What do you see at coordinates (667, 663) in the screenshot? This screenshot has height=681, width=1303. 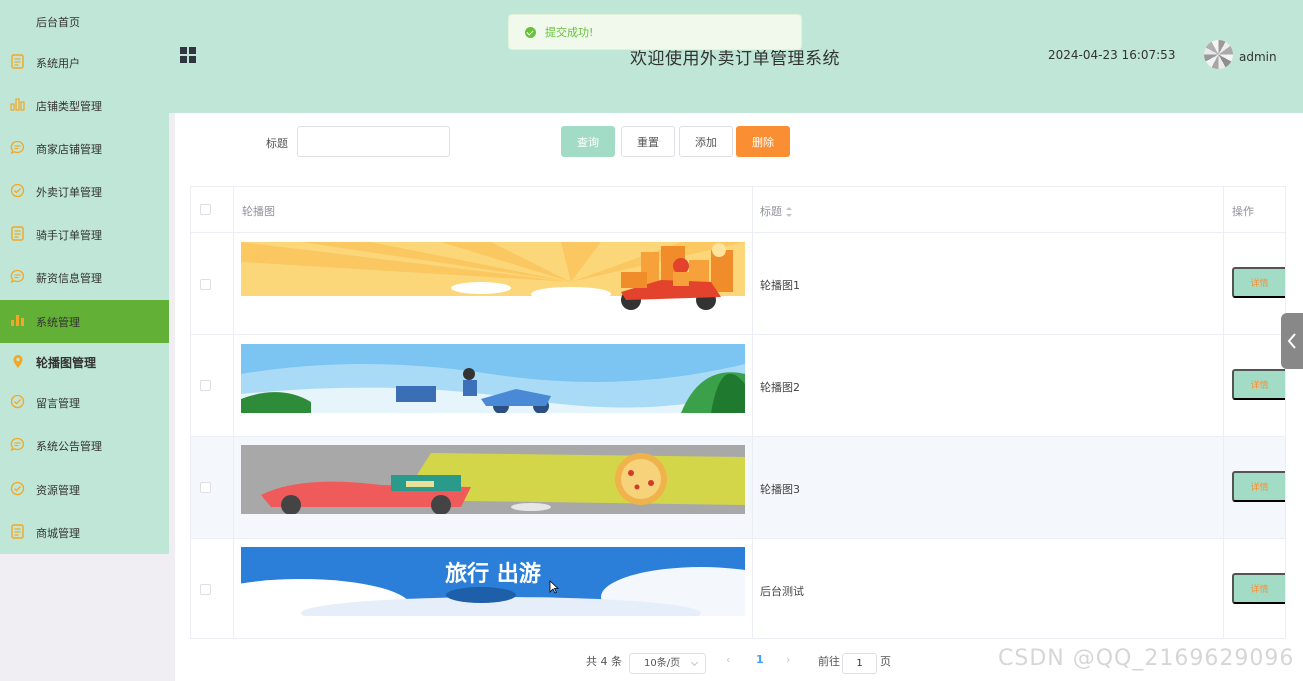 I see `page-size-select: 10条/页` at bounding box center [667, 663].